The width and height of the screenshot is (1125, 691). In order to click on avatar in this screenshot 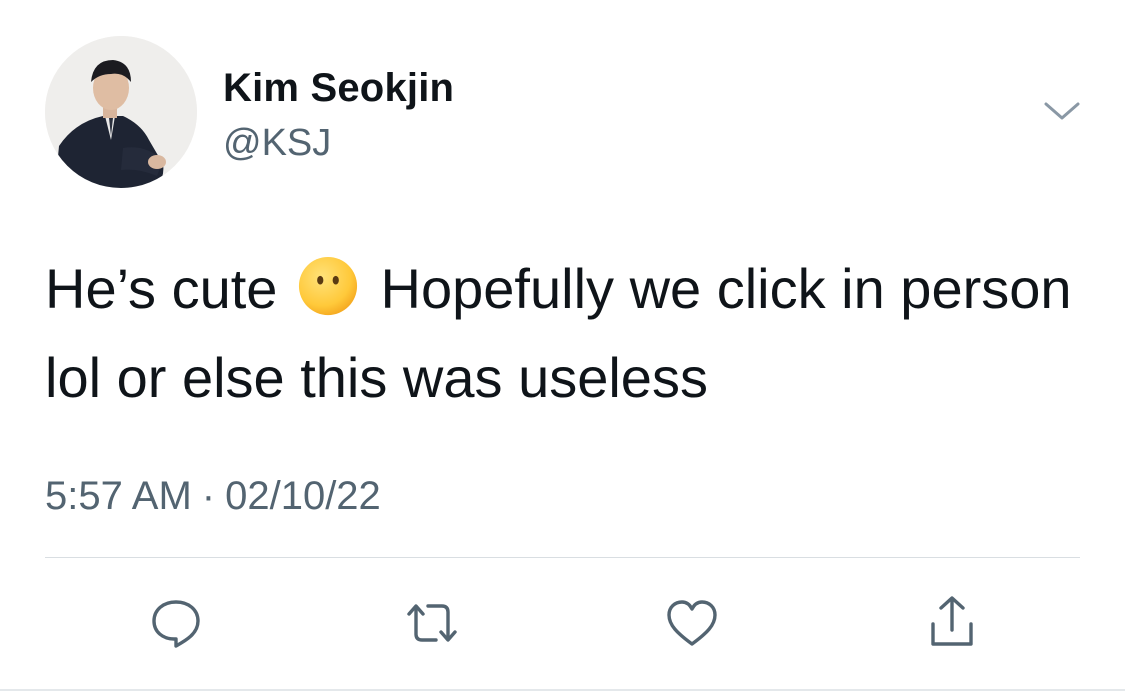, I will do `click(121, 112)`.